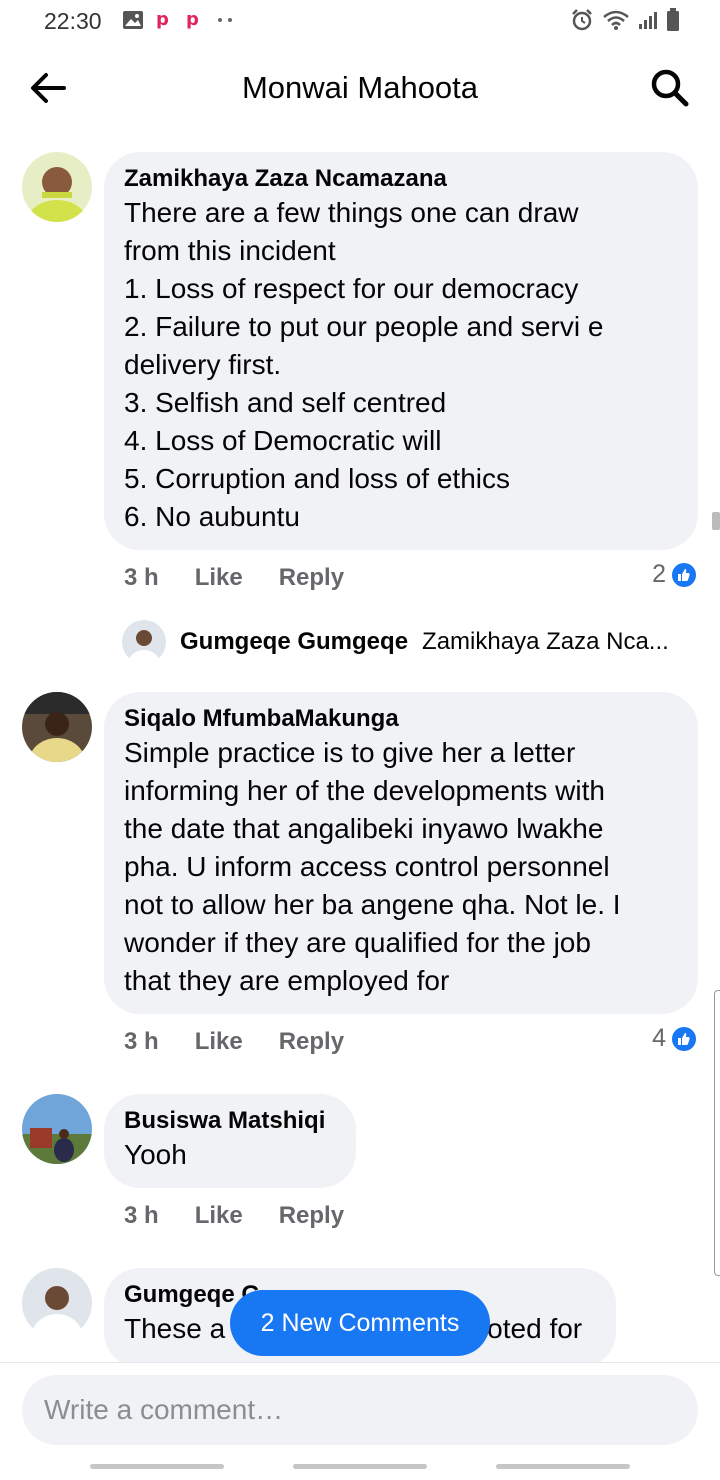  Describe the element at coordinates (175, 1328) in the screenshot. I see `comment-text-start: These a` at that location.